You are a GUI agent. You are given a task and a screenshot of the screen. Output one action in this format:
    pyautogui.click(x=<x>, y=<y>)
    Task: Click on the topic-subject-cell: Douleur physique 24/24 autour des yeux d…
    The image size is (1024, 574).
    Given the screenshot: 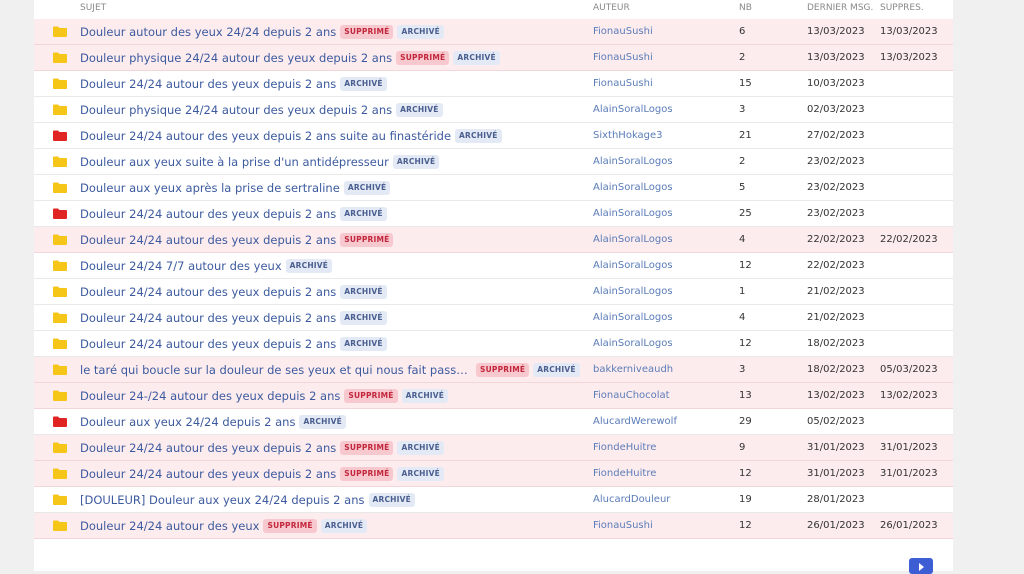 What is the action you would take?
    pyautogui.click(x=261, y=109)
    